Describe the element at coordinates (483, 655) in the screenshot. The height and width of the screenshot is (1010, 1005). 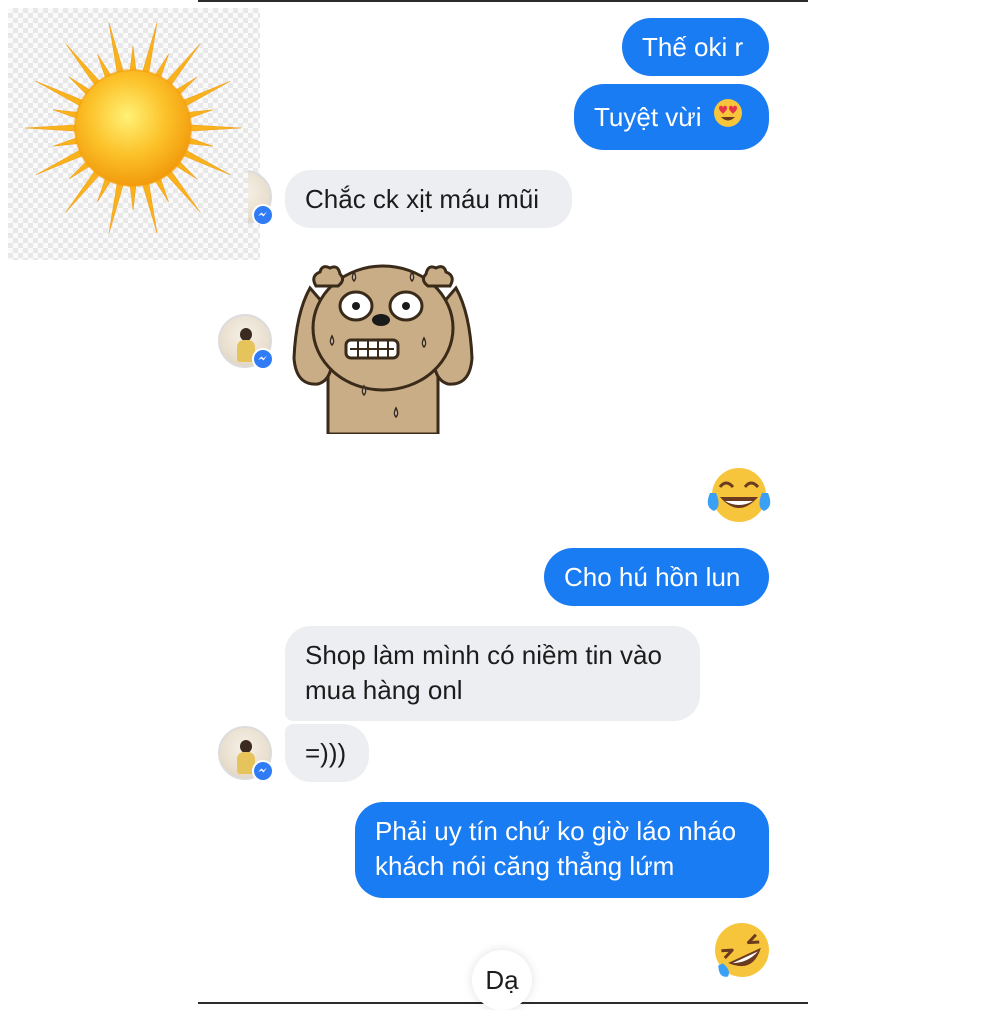
I see `message-text-line: Shop làm mình có niềm tin vào` at that location.